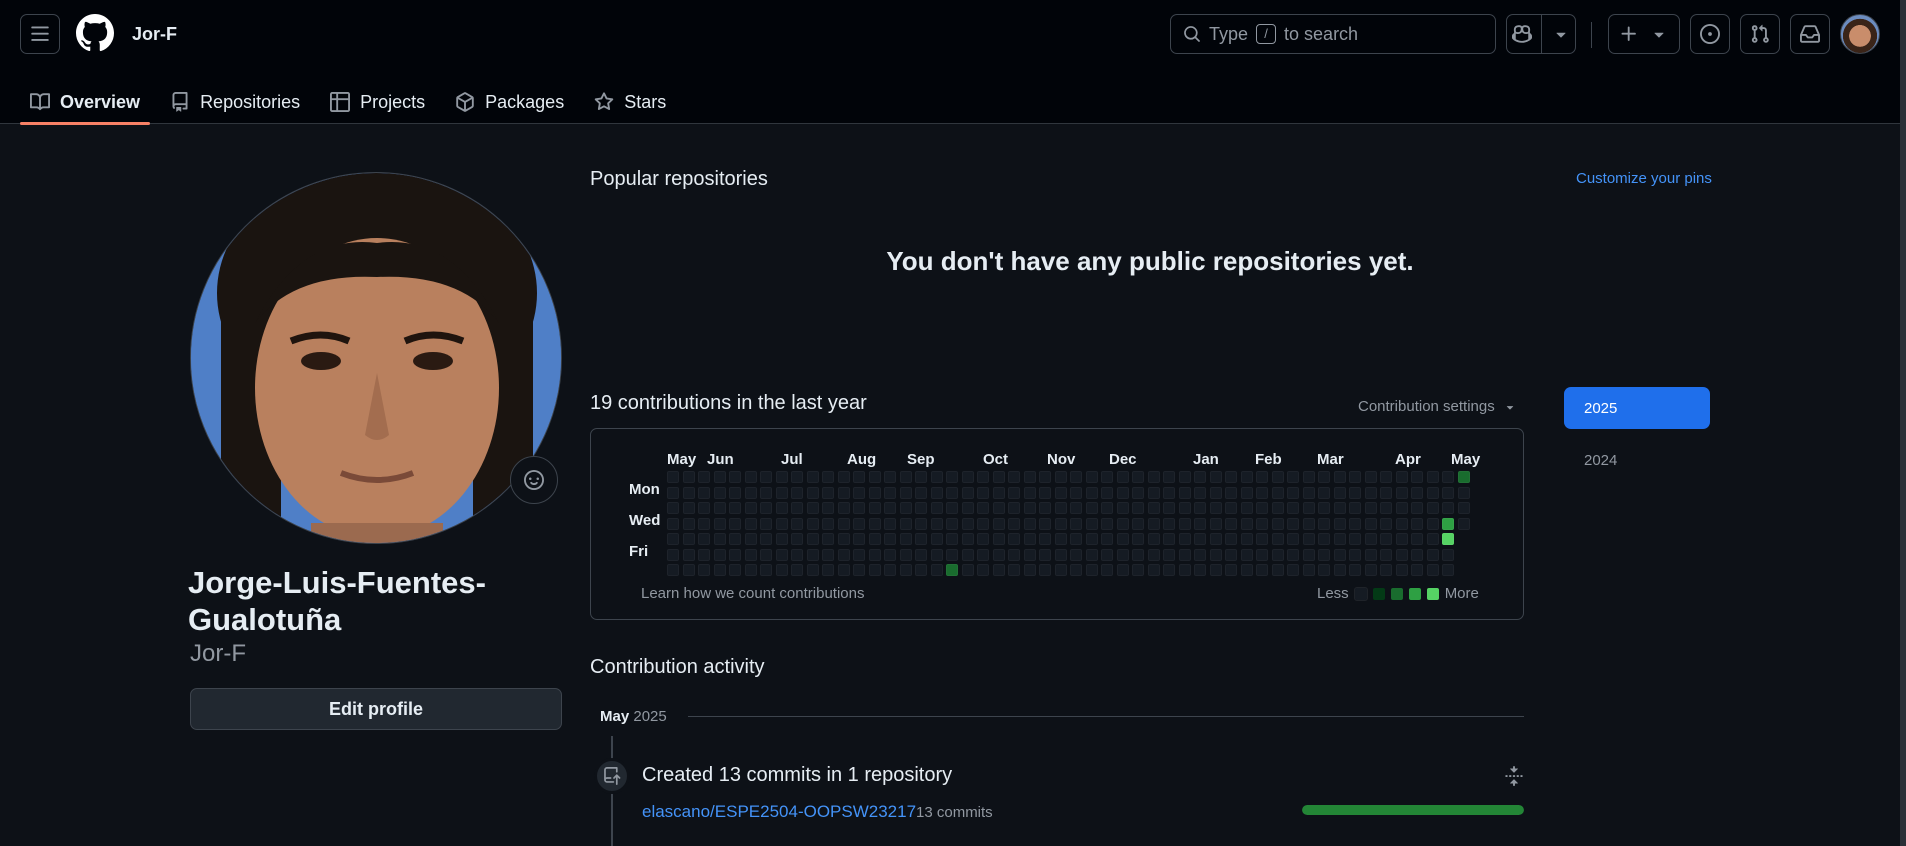  I want to click on pull-requests-button, so click(1760, 34).